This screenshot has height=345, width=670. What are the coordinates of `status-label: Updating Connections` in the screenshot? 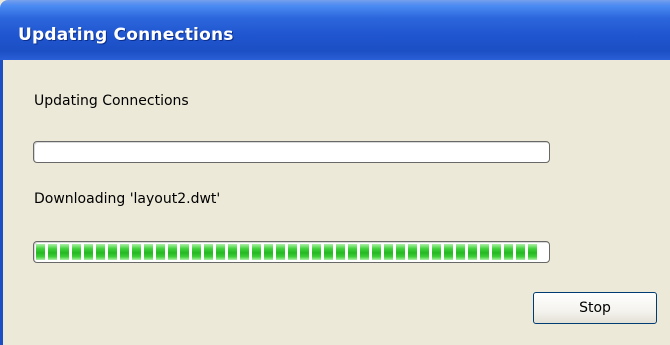 It's located at (111, 101).